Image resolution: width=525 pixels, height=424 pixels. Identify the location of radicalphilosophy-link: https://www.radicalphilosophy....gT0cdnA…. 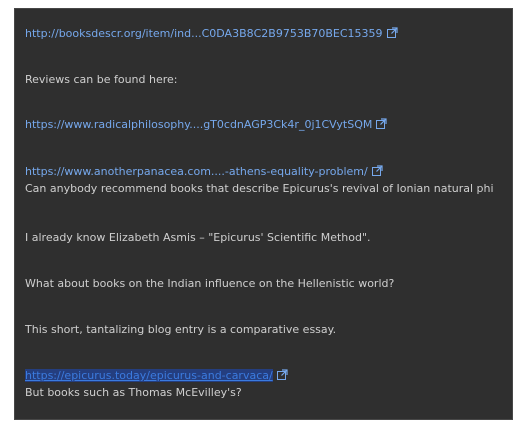
(198, 124).